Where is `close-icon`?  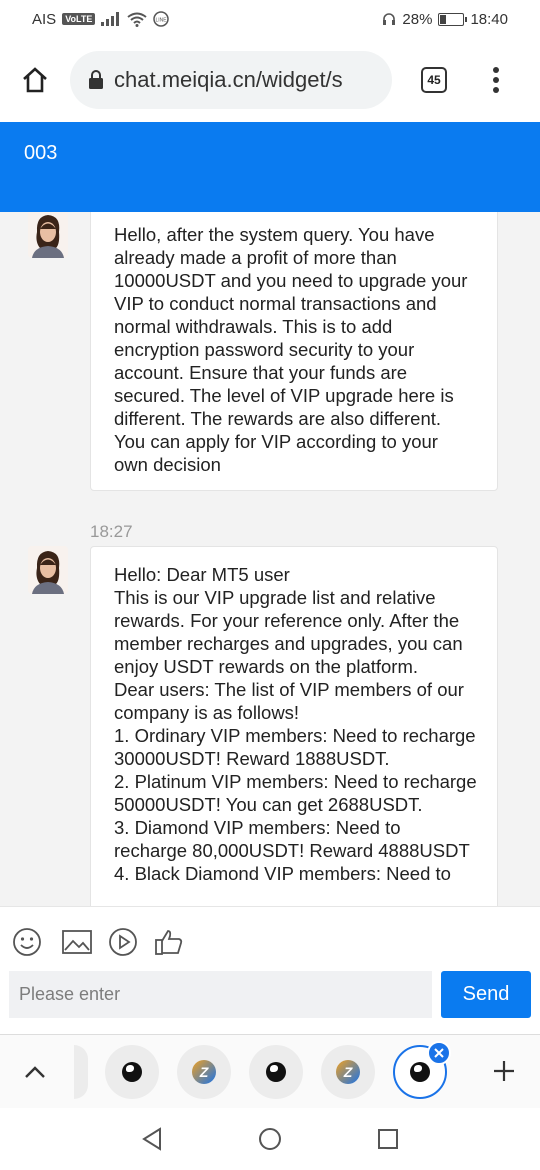
close-icon is located at coordinates (439, 1053).